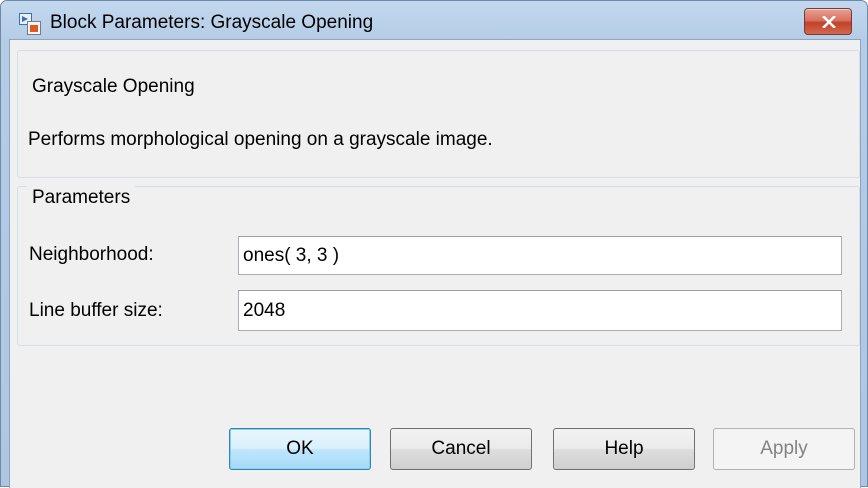 The image size is (868, 488). Describe the element at coordinates (784, 449) in the screenshot. I see `apply-button: Apply` at that location.